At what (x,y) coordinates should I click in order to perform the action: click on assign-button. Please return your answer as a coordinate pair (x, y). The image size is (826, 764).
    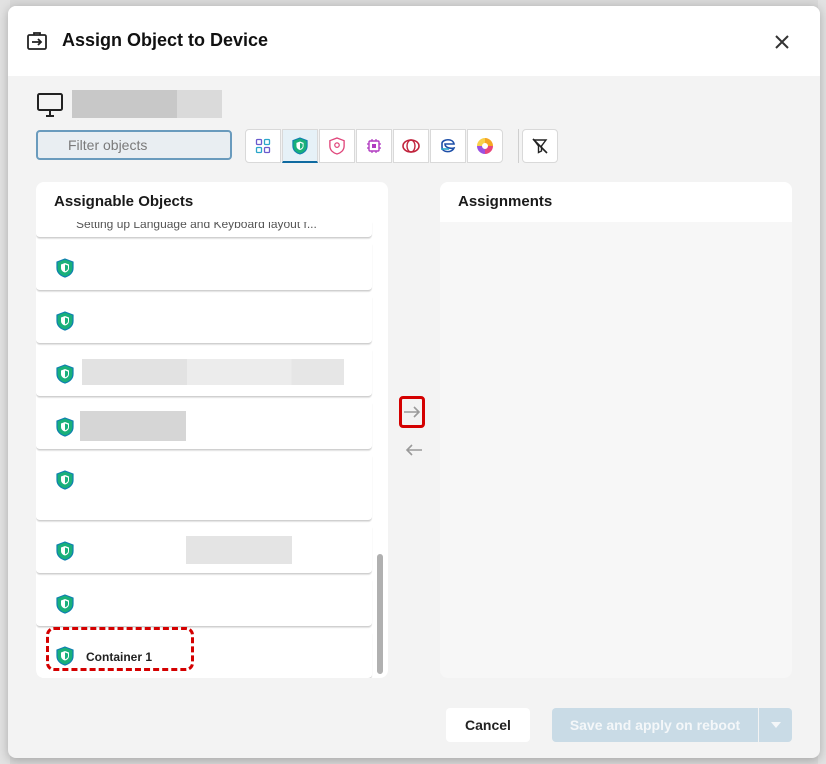
    Looking at the image, I should click on (412, 412).